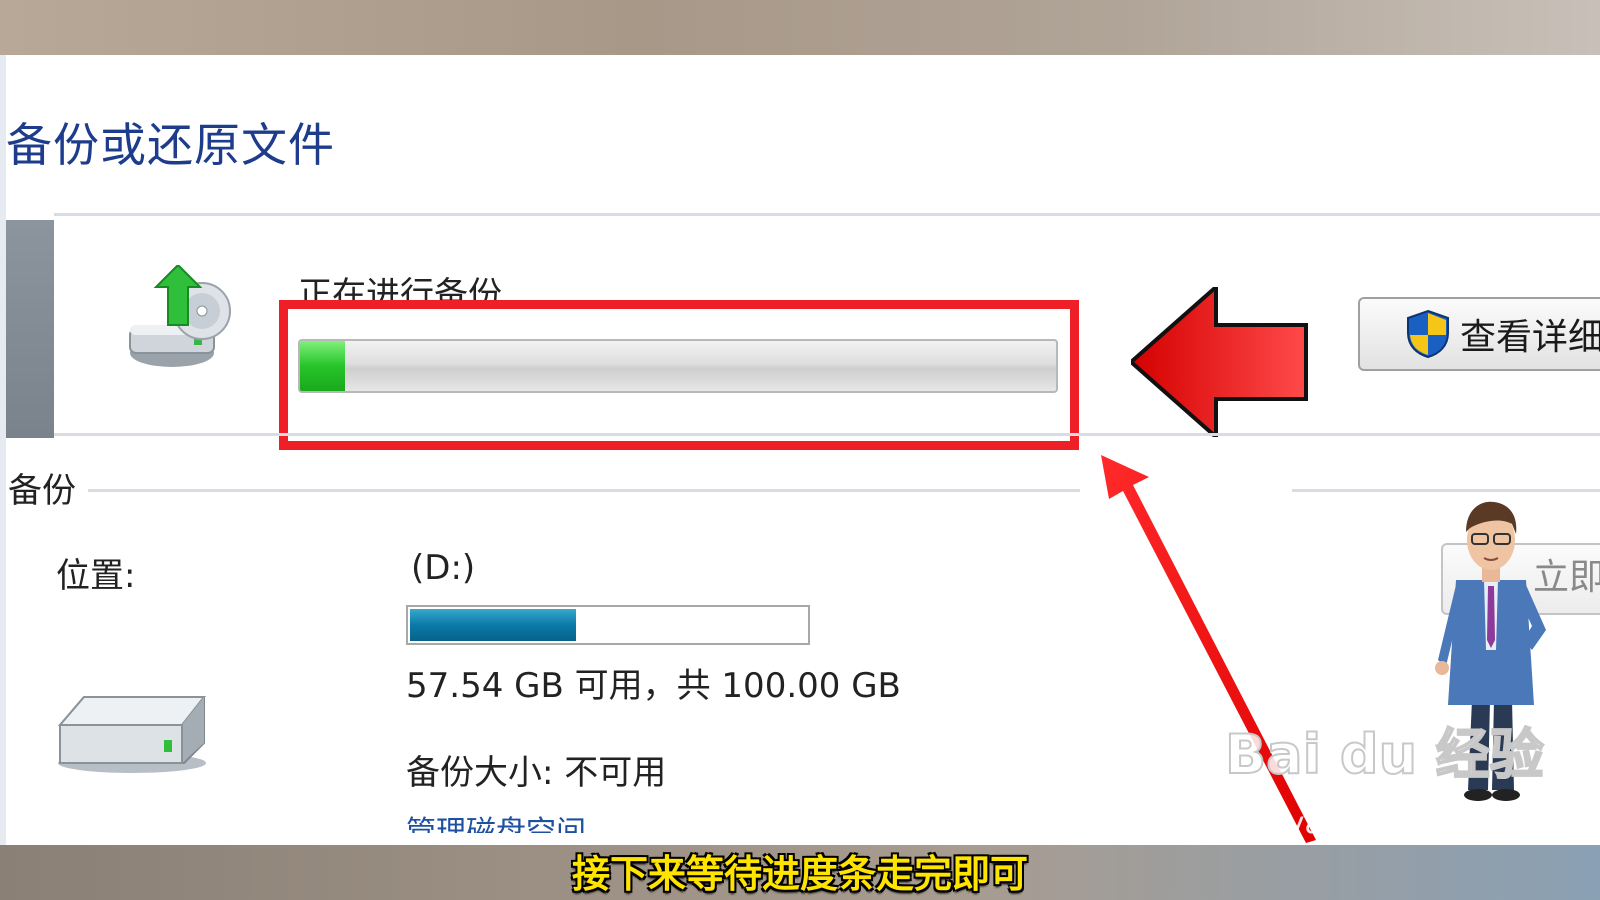 The image size is (1600, 900). Describe the element at coordinates (1219, 362) in the screenshot. I see `red-arrow-icon` at that location.